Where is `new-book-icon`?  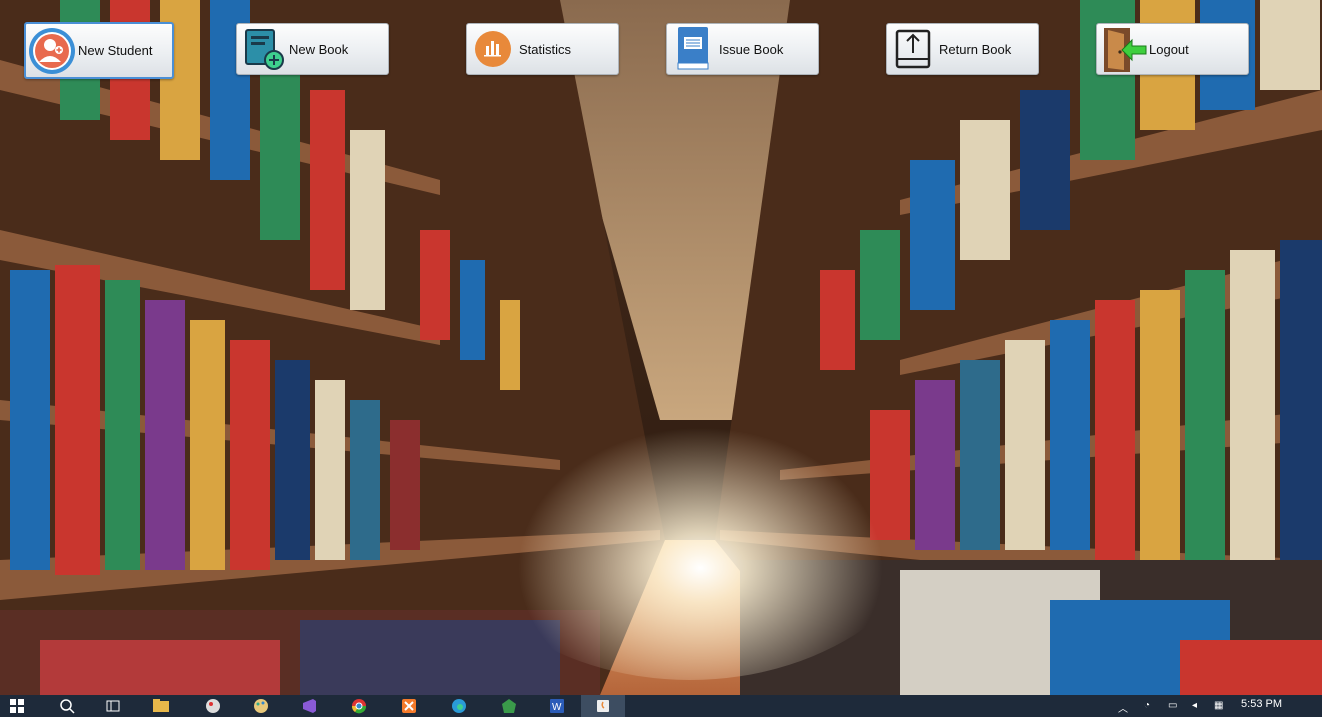 new-book-icon is located at coordinates (263, 49).